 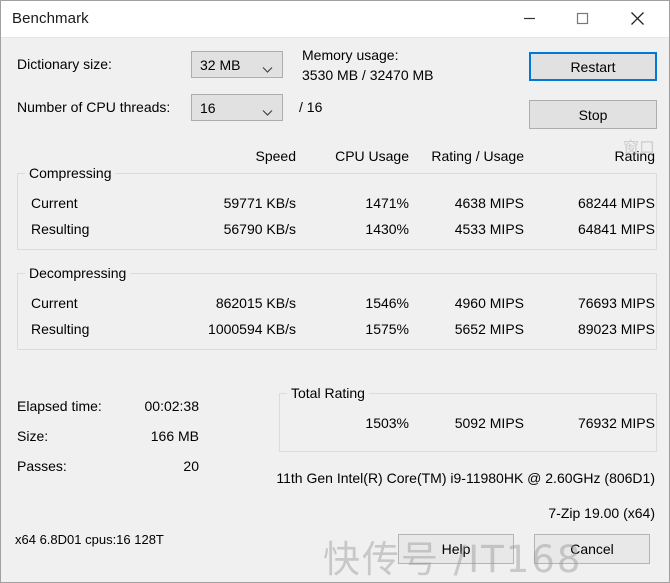 What do you see at coordinates (489, 329) in the screenshot?
I see `cell-rating-usage: 5652 MIPS` at bounding box center [489, 329].